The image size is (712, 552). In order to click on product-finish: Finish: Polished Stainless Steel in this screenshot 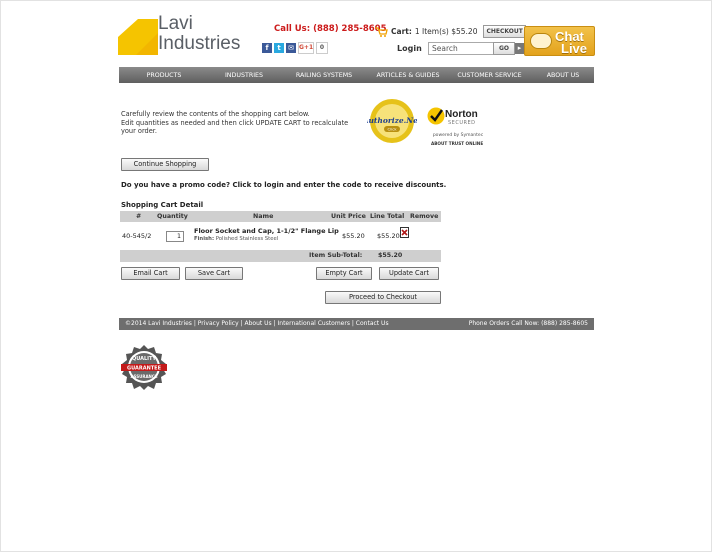, I will do `click(236, 239)`.